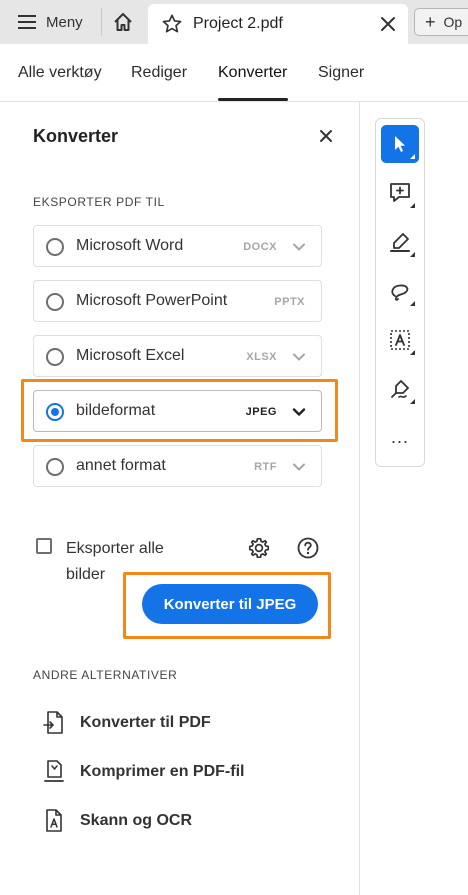 The height and width of the screenshot is (895, 468). I want to click on export-option-word: Microsoft Word DOCX, so click(177, 246).